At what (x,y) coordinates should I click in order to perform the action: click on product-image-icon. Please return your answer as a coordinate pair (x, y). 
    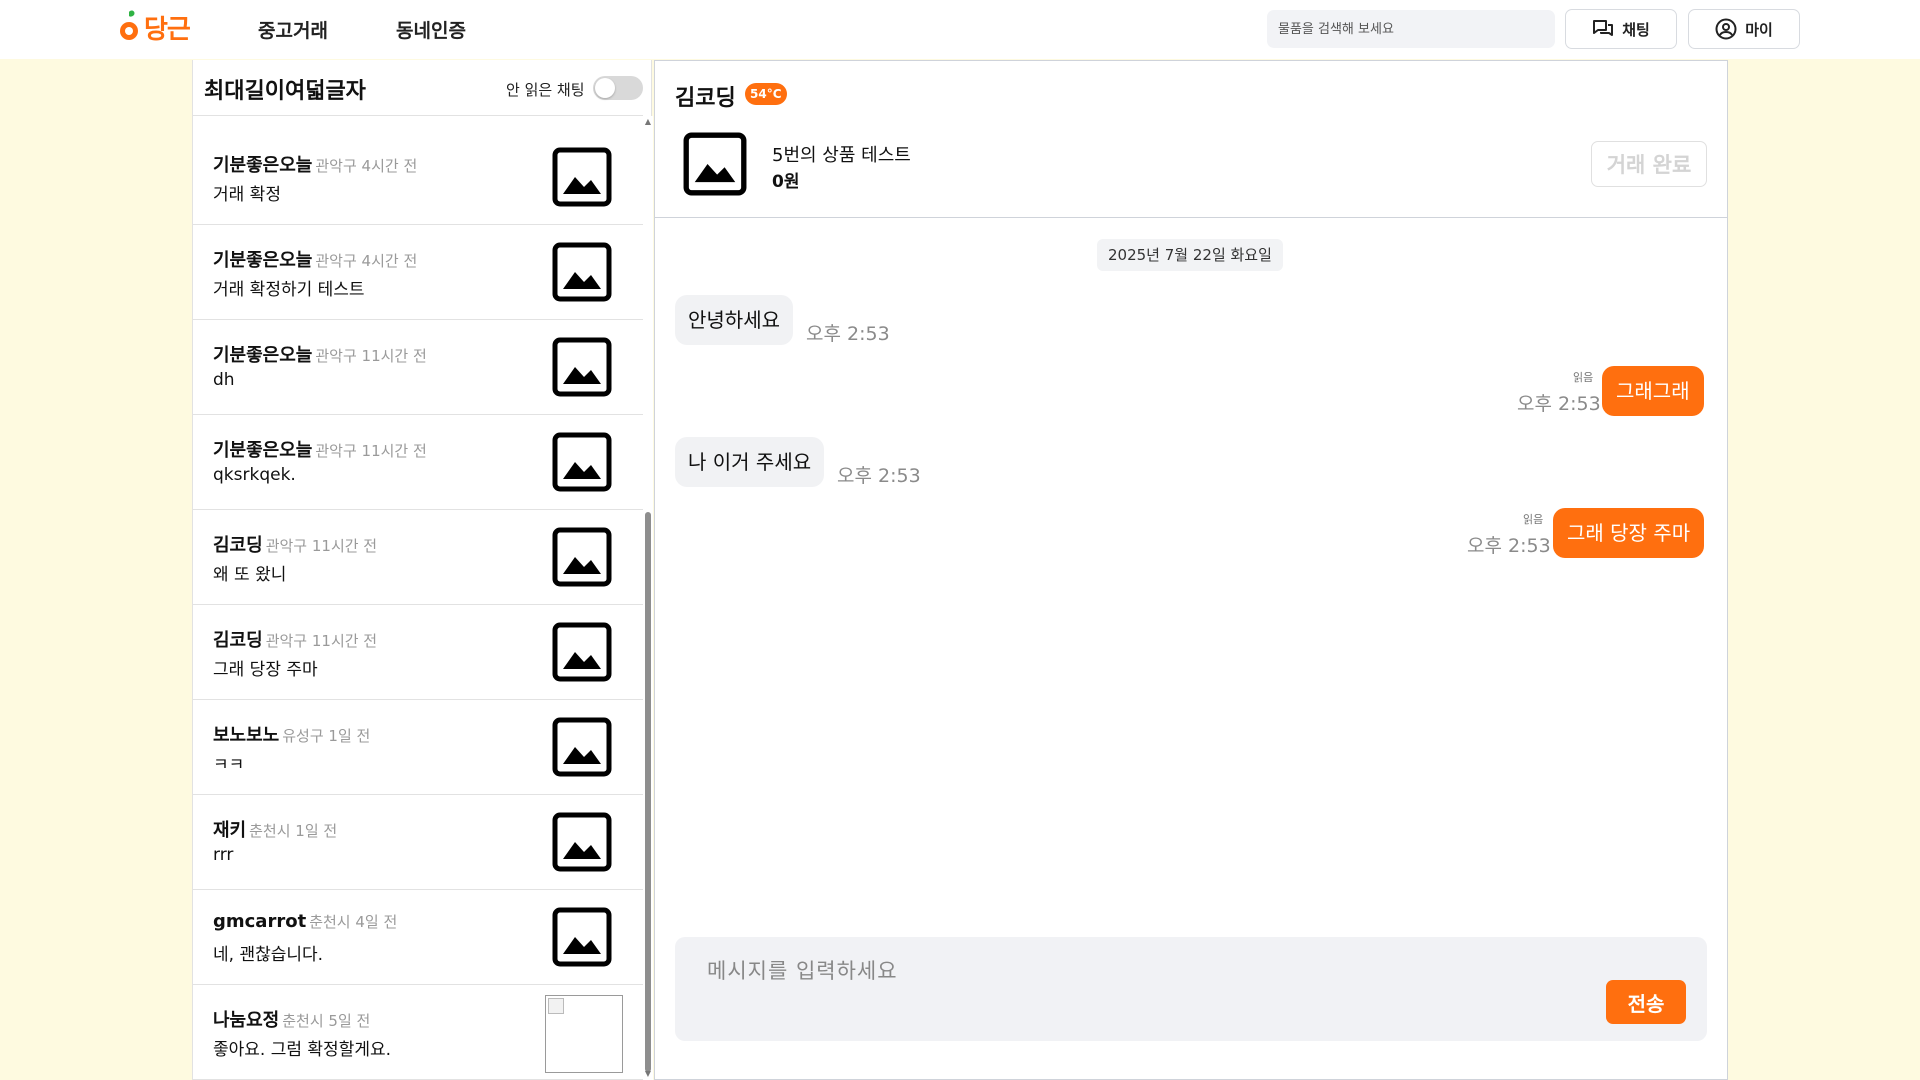
    Looking at the image, I should click on (715, 164).